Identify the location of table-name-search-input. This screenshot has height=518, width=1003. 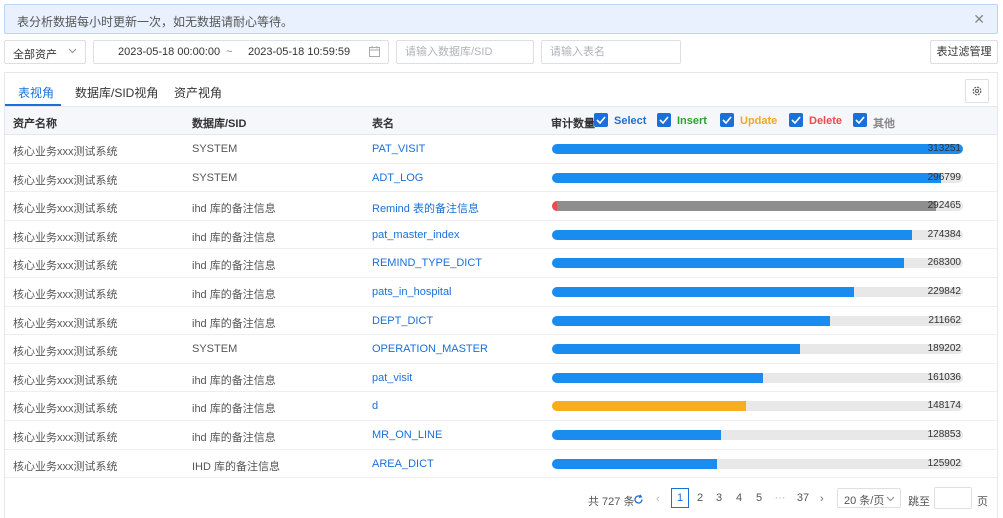
(611, 52).